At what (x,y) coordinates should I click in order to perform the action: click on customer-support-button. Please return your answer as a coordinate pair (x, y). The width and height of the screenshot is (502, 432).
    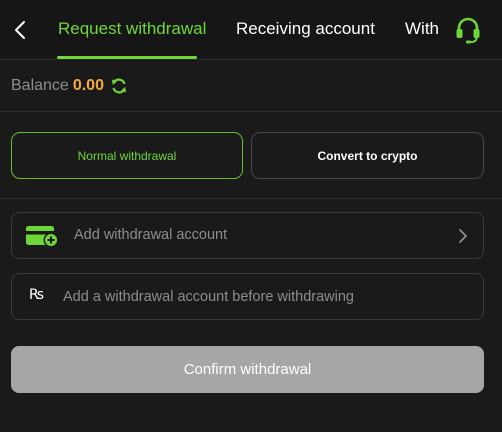
    Looking at the image, I should click on (468, 30).